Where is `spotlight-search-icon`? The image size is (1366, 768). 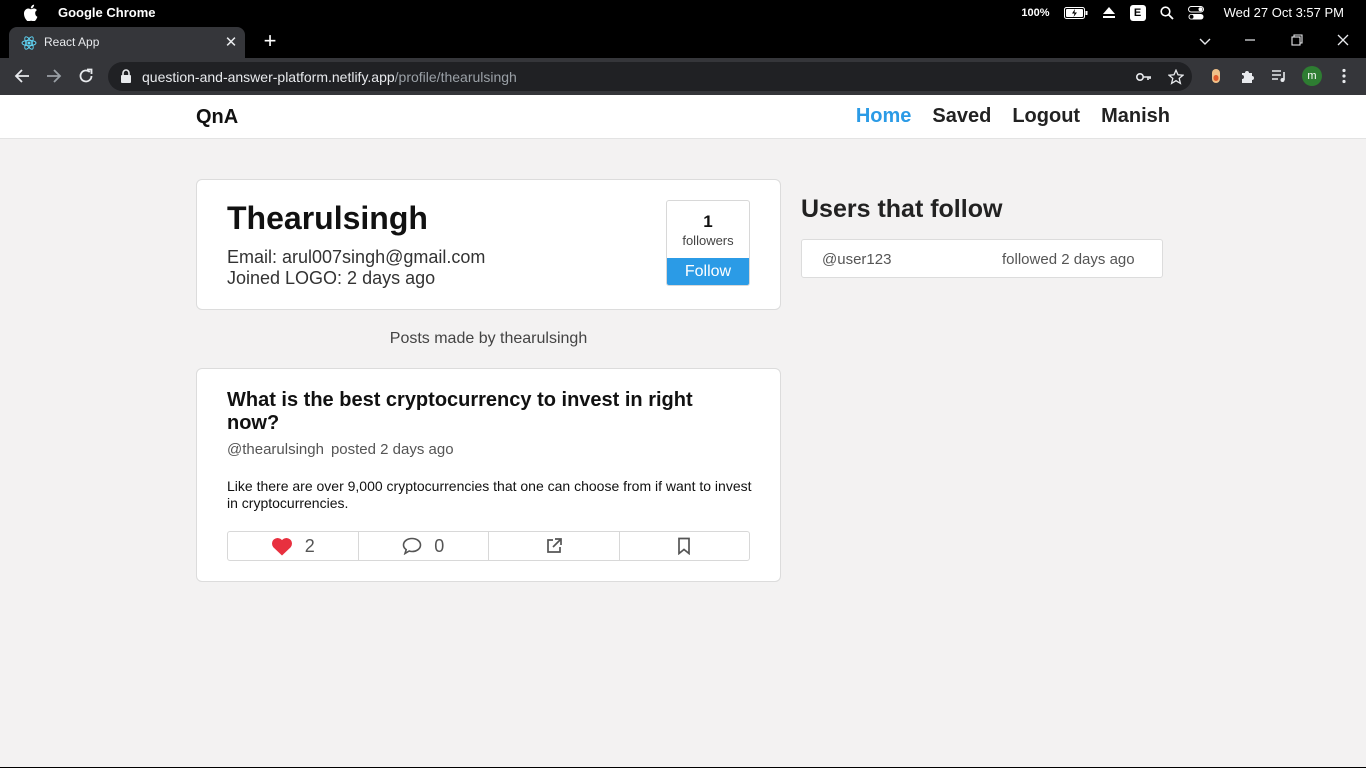 spotlight-search-icon is located at coordinates (1166, 12).